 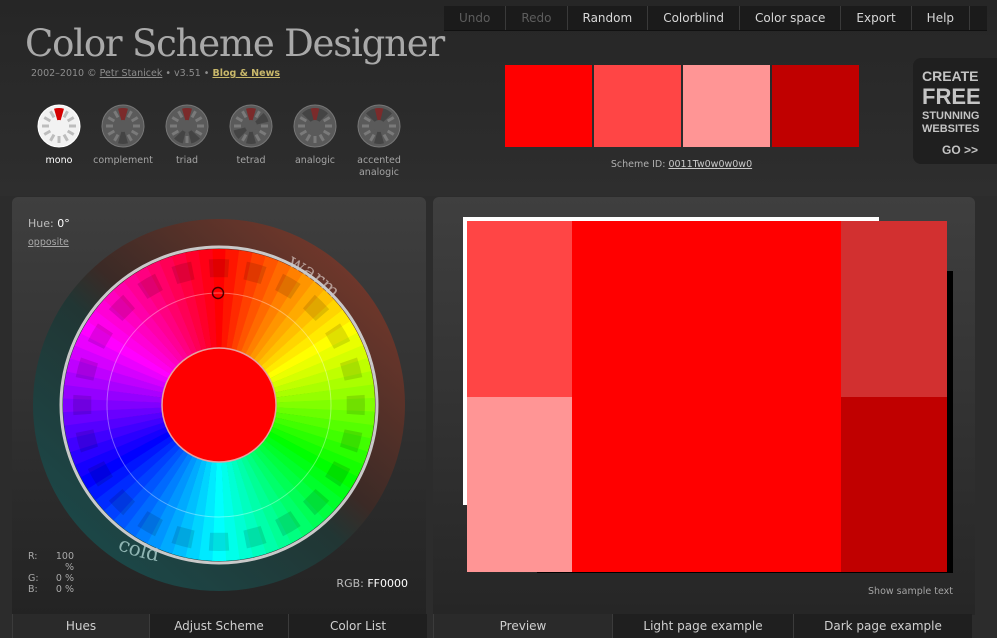 What do you see at coordinates (475, 18) in the screenshot?
I see `menu-undo: Undo` at bounding box center [475, 18].